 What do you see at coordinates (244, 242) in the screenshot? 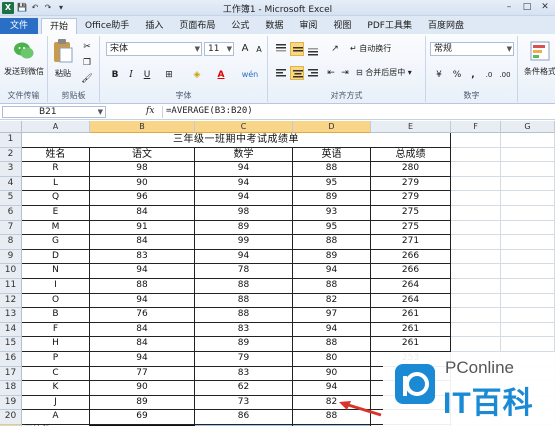
I see `table-cell: 99` at bounding box center [244, 242].